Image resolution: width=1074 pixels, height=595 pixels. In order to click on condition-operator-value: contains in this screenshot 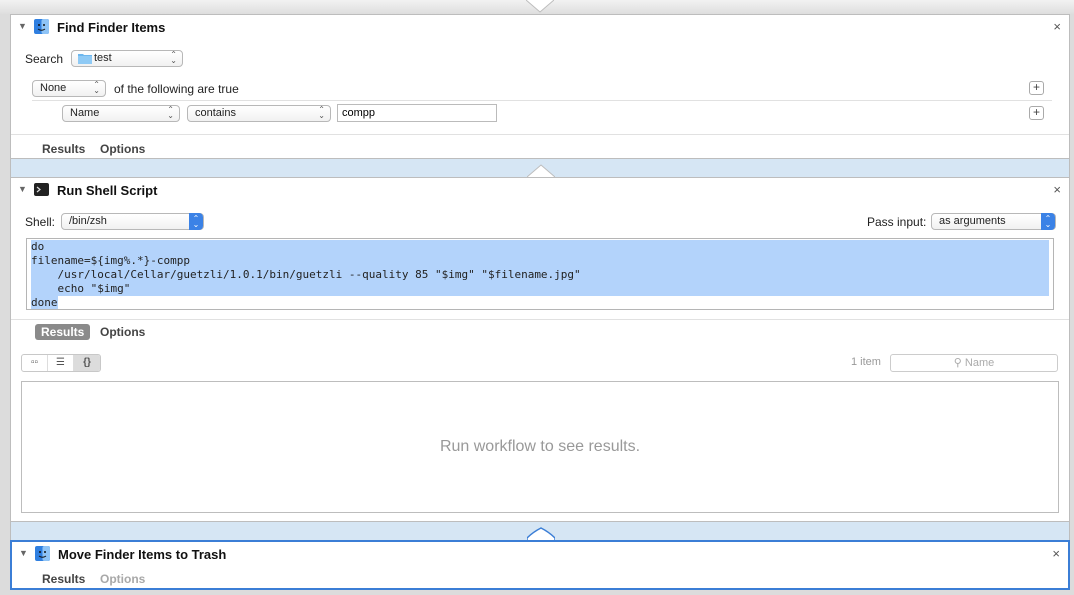, I will do `click(215, 113)`.